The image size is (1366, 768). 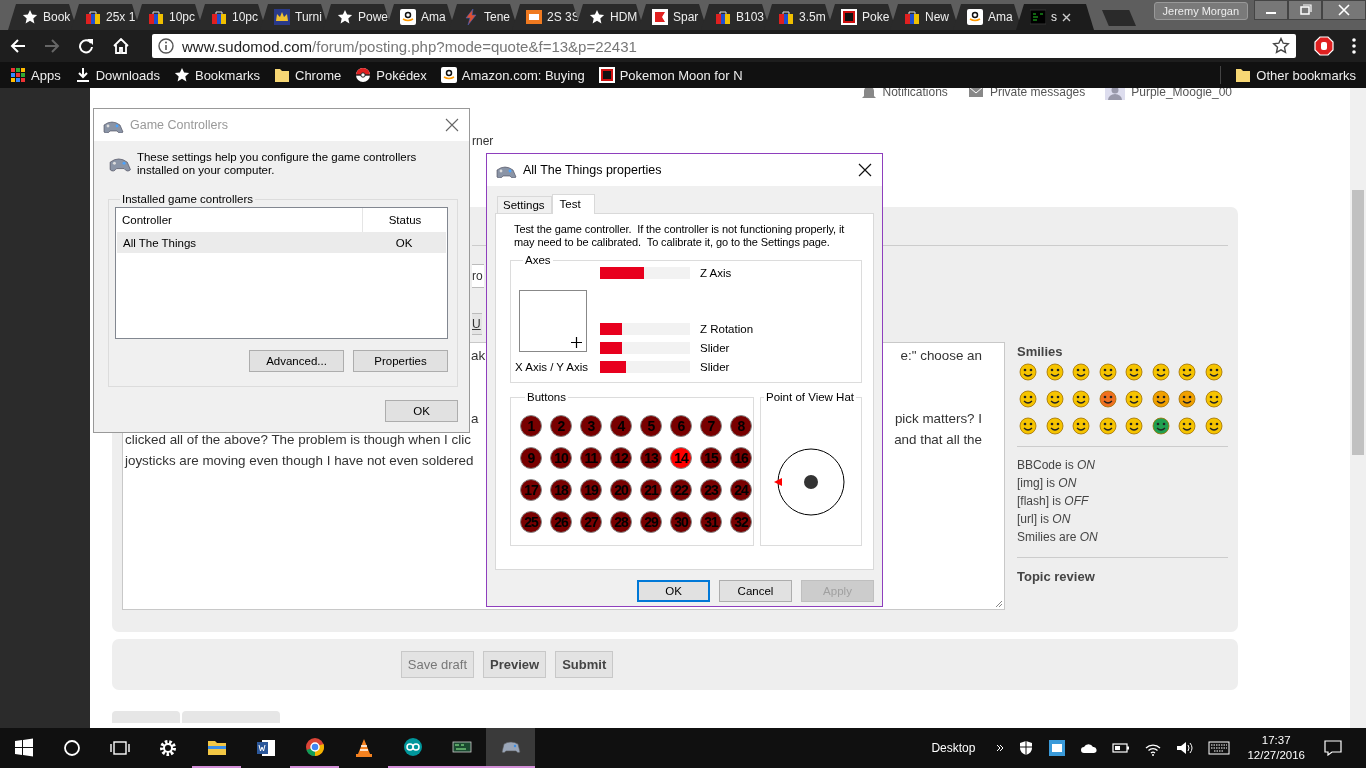 What do you see at coordinates (524, 204) in the screenshot?
I see `tab: Settings` at bounding box center [524, 204].